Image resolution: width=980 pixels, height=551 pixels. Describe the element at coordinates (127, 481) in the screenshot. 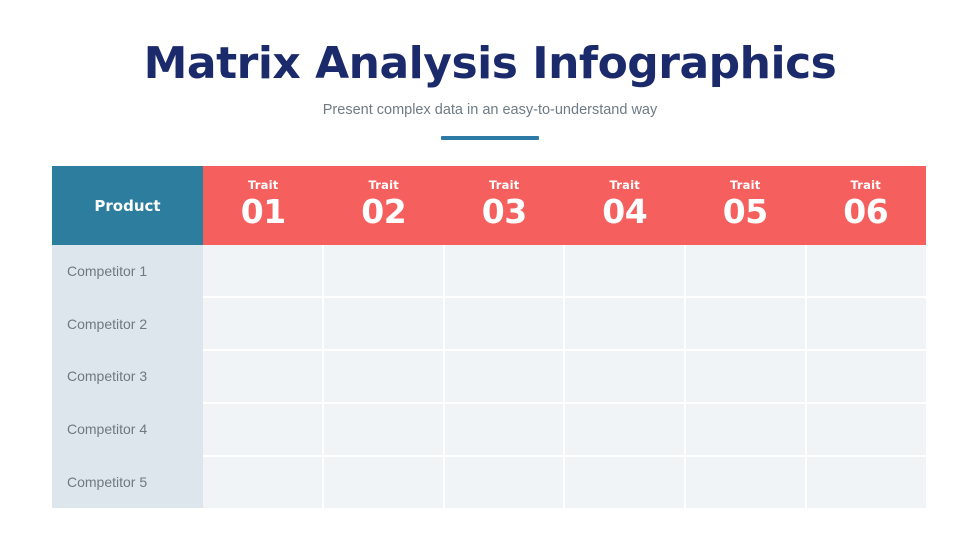

I see `row-label: Competitor 5` at that location.